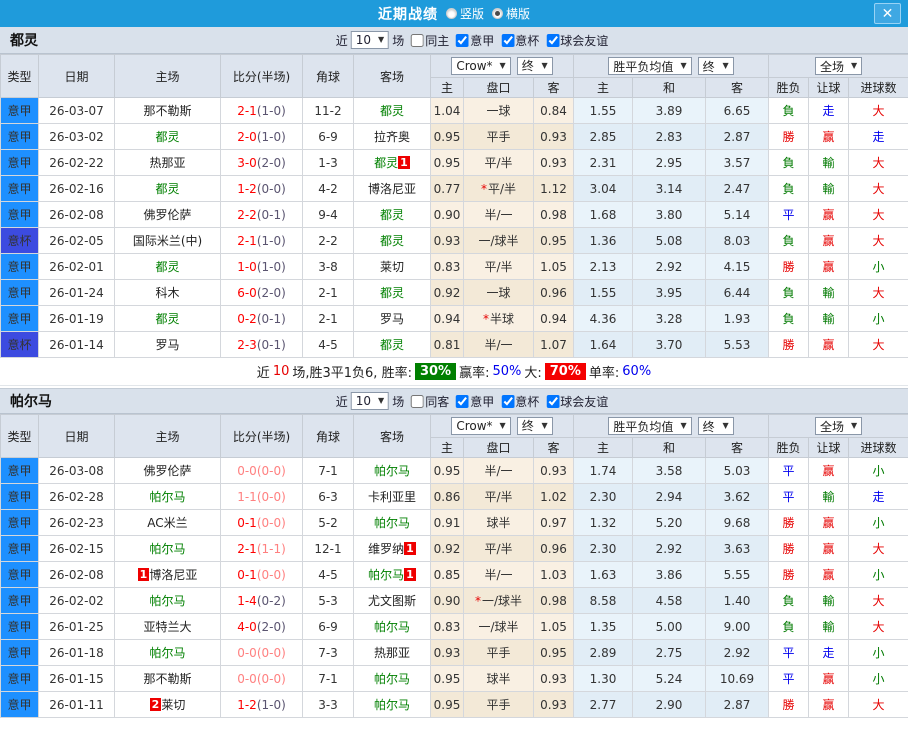 The width and height of the screenshot is (908, 749). Describe the element at coordinates (603, 704) in the screenshot. I see `cell-avg-home: 2.77` at that location.